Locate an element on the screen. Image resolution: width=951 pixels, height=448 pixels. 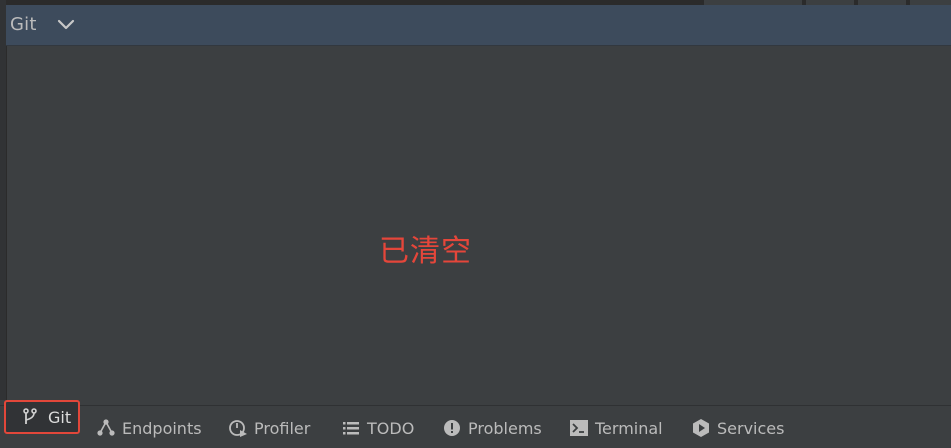
toolwindow-problems: Problems is located at coordinates (492, 428).